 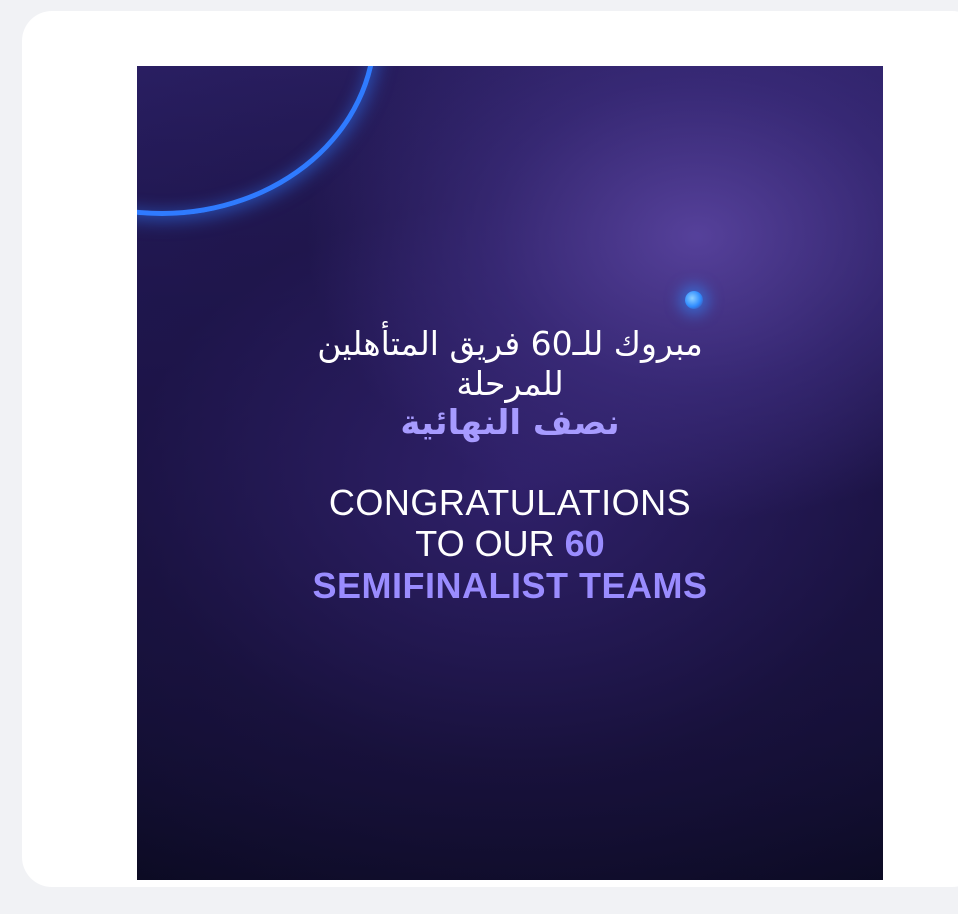 I want to click on blue-arc-decoration, so click(x=257, y=141).